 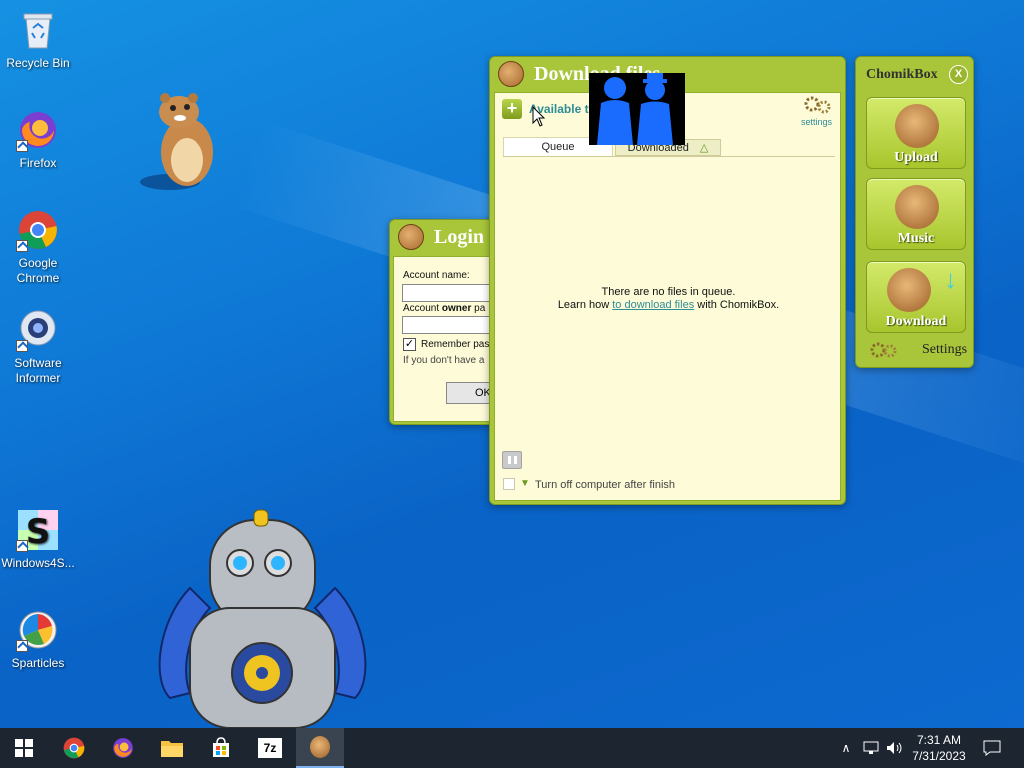 What do you see at coordinates (539, 116) in the screenshot?
I see `mouse-cursor-icon` at bounding box center [539, 116].